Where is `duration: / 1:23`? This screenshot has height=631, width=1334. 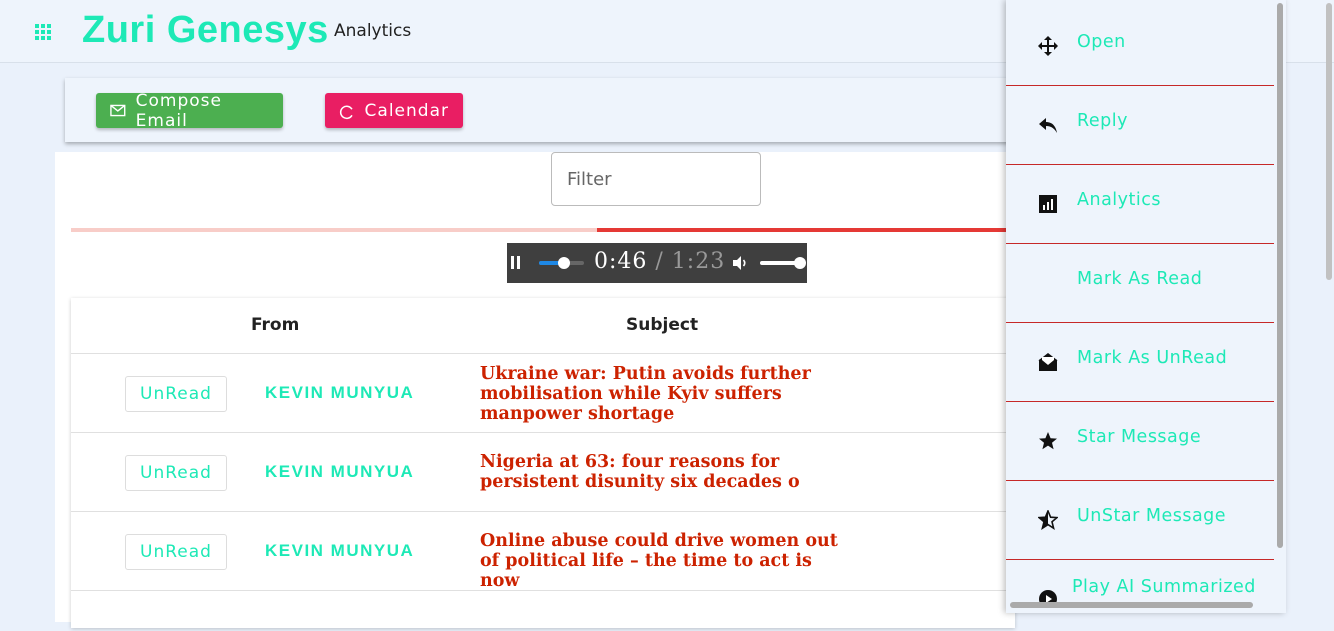
duration: / 1:23 is located at coordinates (686, 261).